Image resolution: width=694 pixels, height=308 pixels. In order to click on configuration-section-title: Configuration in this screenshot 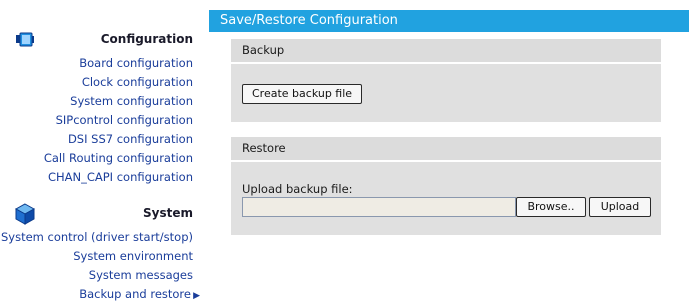, I will do `click(146, 39)`.